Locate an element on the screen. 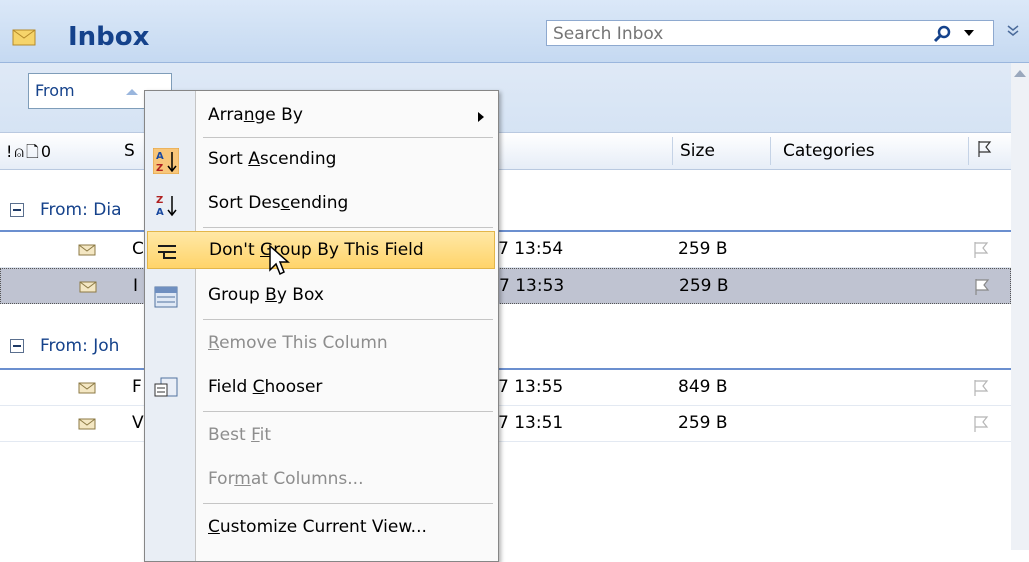  subject: I is located at coordinates (136, 286).